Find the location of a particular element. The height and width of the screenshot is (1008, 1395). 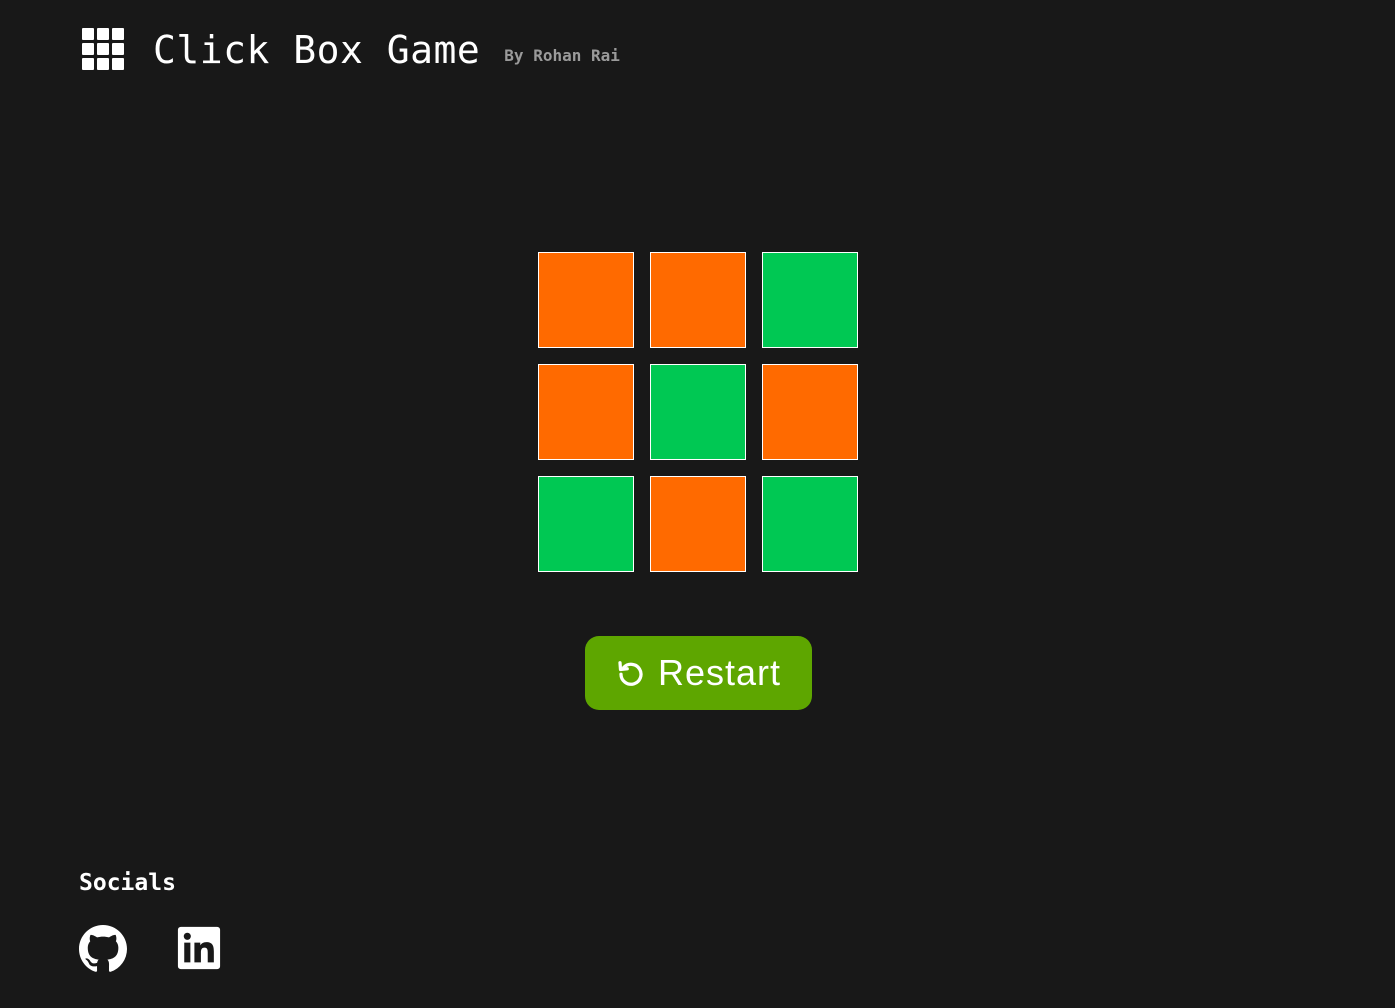

socials-heading: Socials is located at coordinates (127, 883).